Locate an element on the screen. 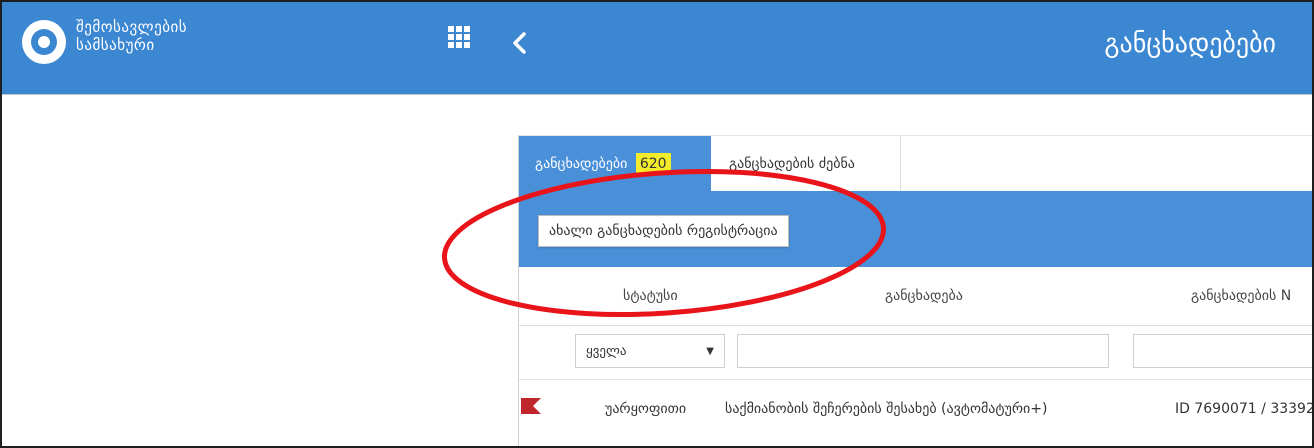  column-header-status: სტატუსი is located at coordinates (650, 296).